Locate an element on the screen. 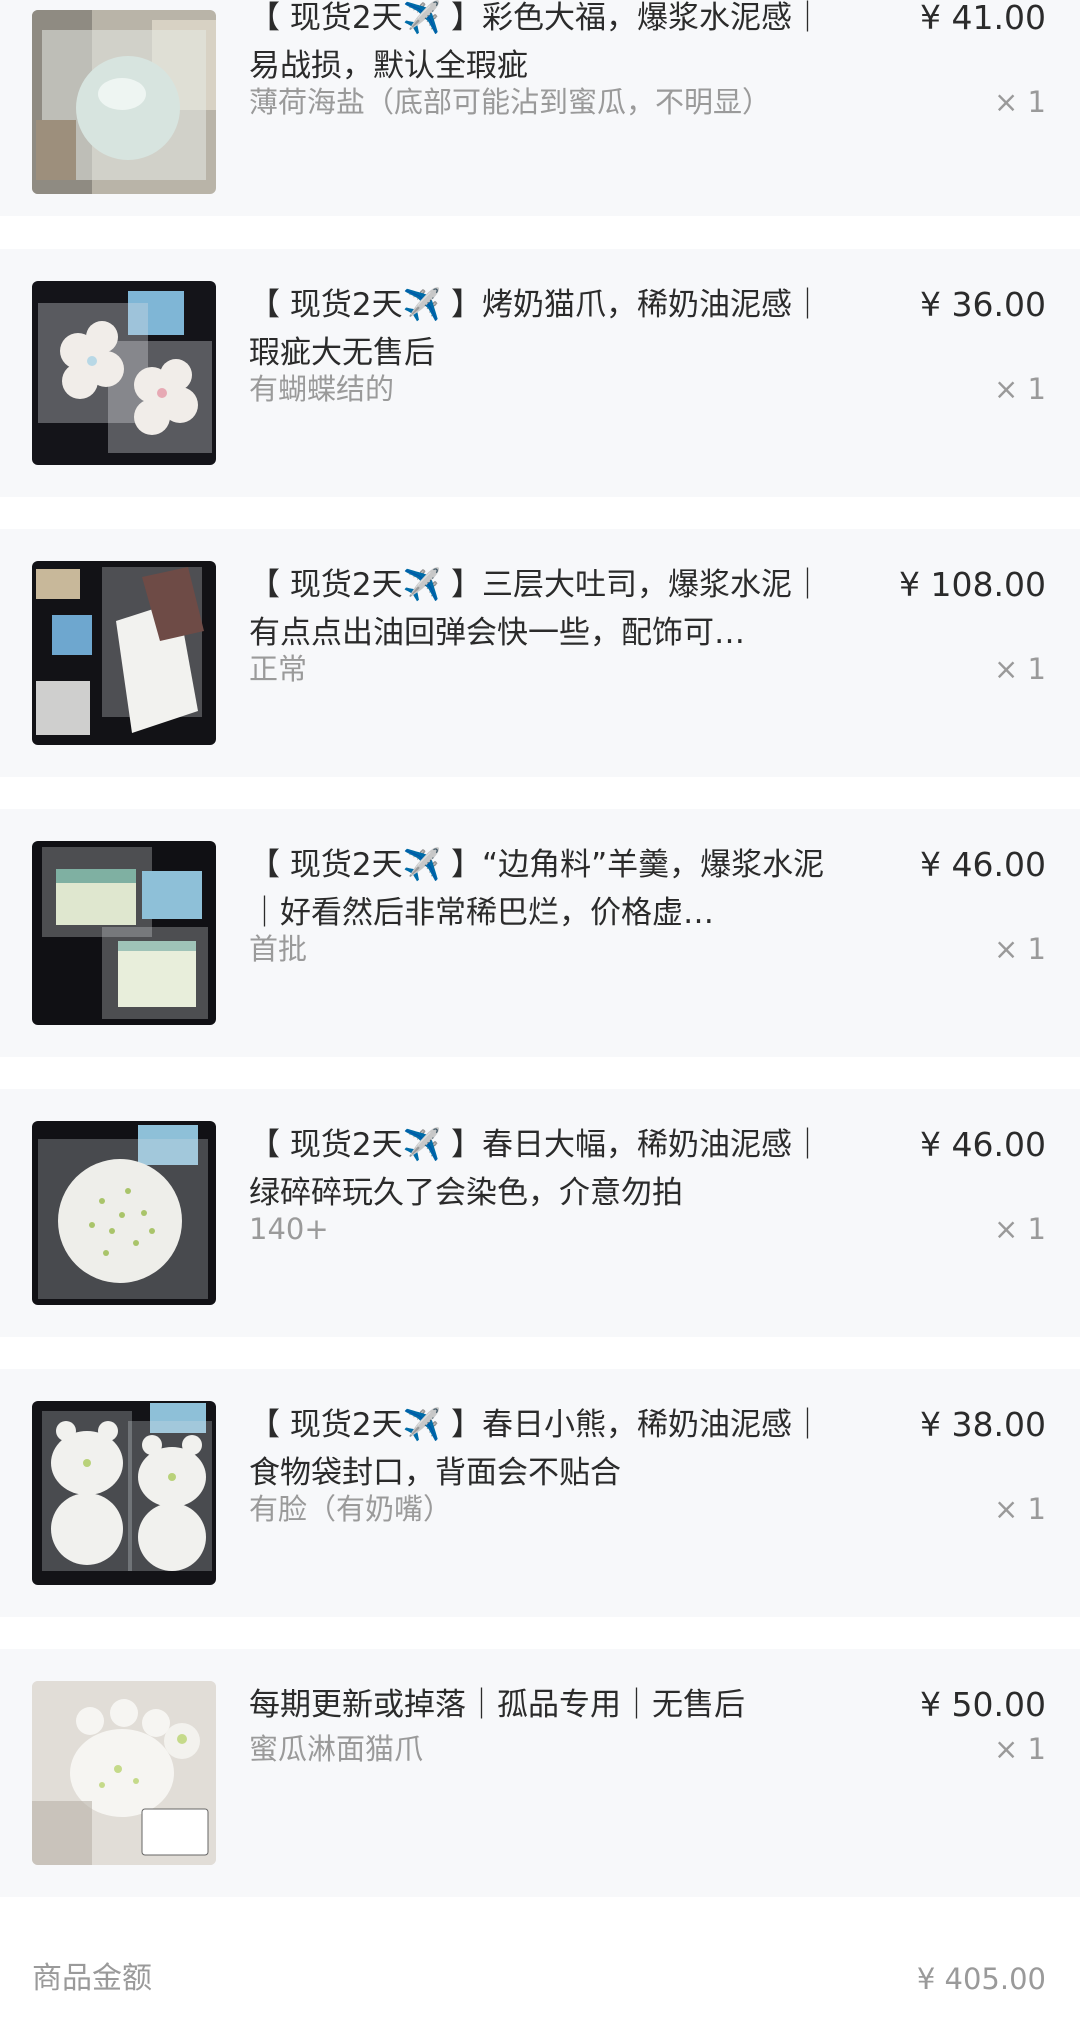  product-price: ¥ 50.00 is located at coordinates (983, 1704).